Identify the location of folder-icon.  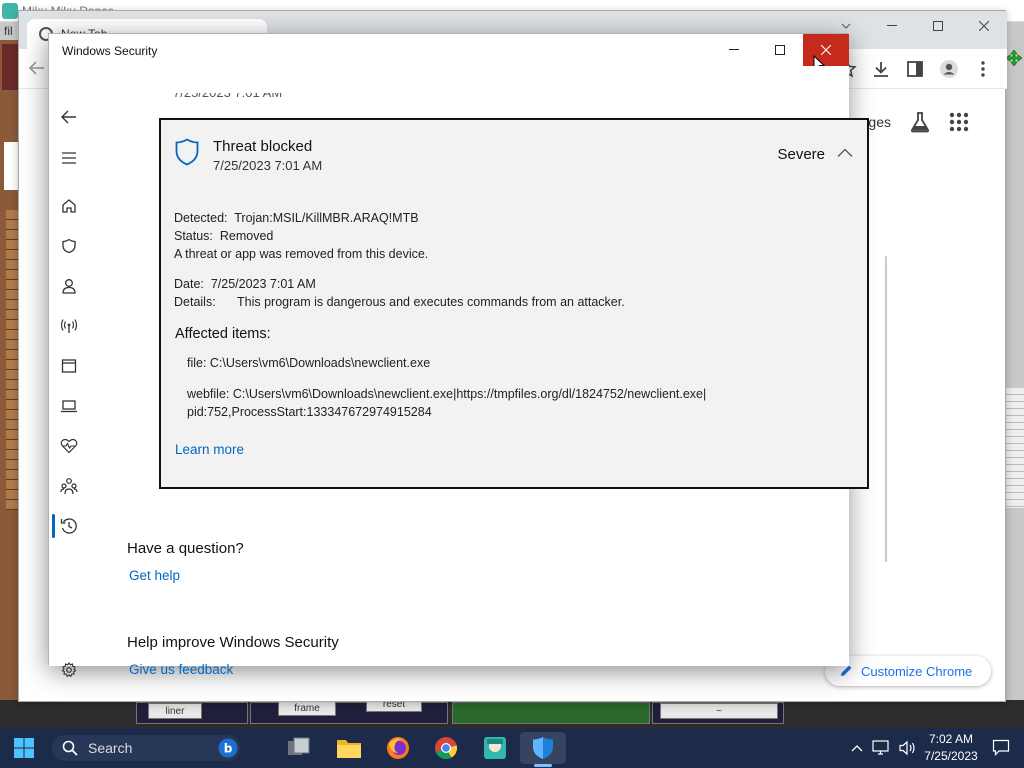
(349, 749).